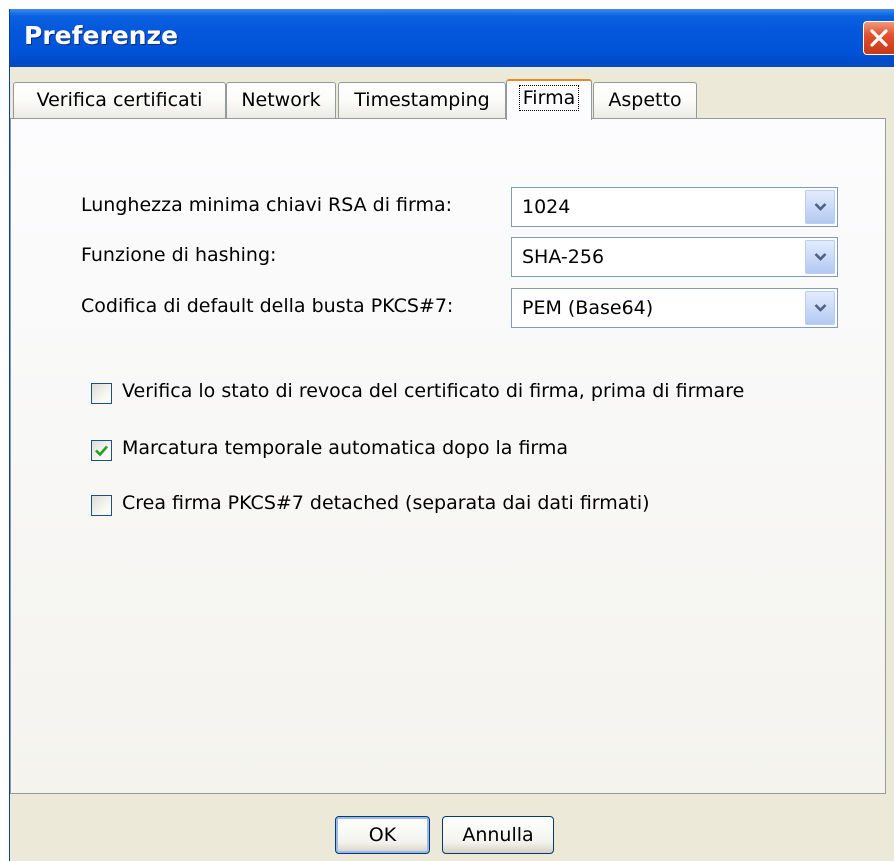  What do you see at coordinates (549, 99) in the screenshot?
I see `tab-firma: Firma` at bounding box center [549, 99].